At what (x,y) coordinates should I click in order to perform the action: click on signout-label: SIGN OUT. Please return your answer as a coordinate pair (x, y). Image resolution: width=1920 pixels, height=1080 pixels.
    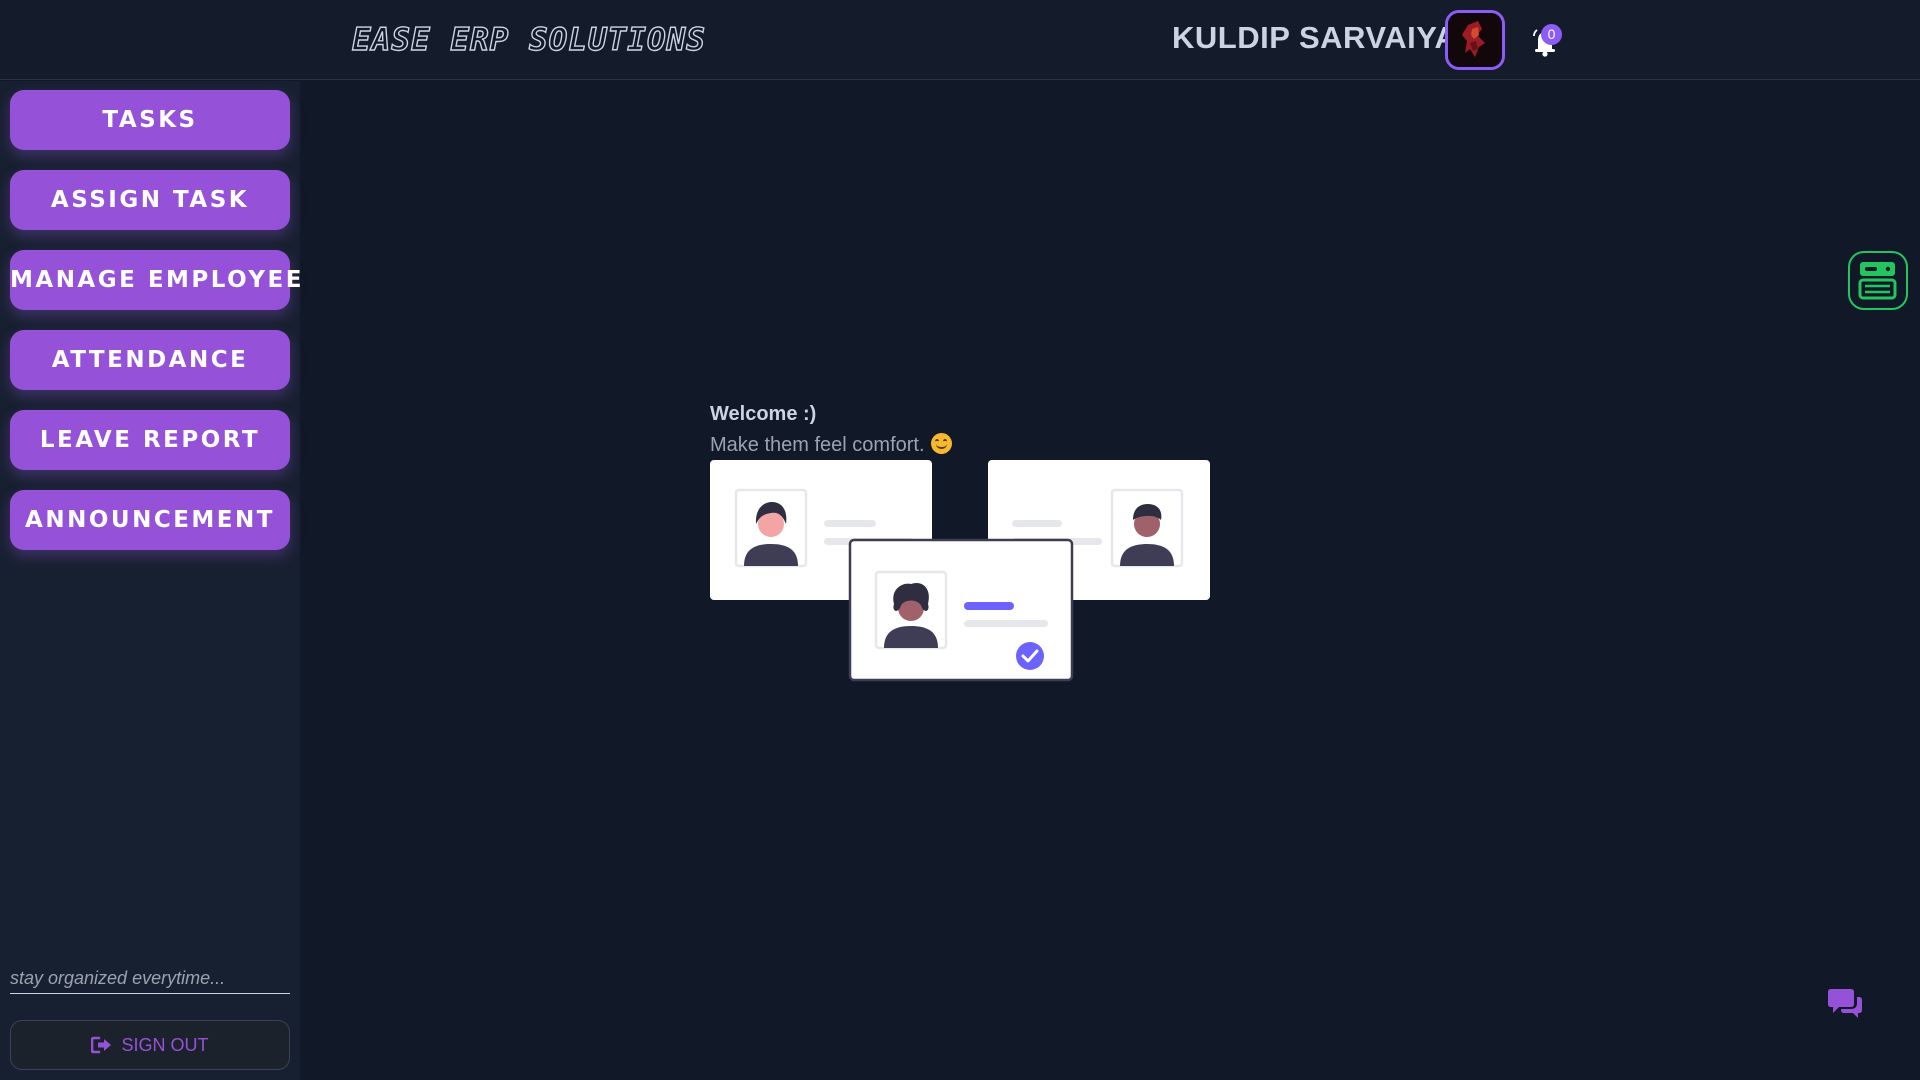
    Looking at the image, I should click on (165, 1045).